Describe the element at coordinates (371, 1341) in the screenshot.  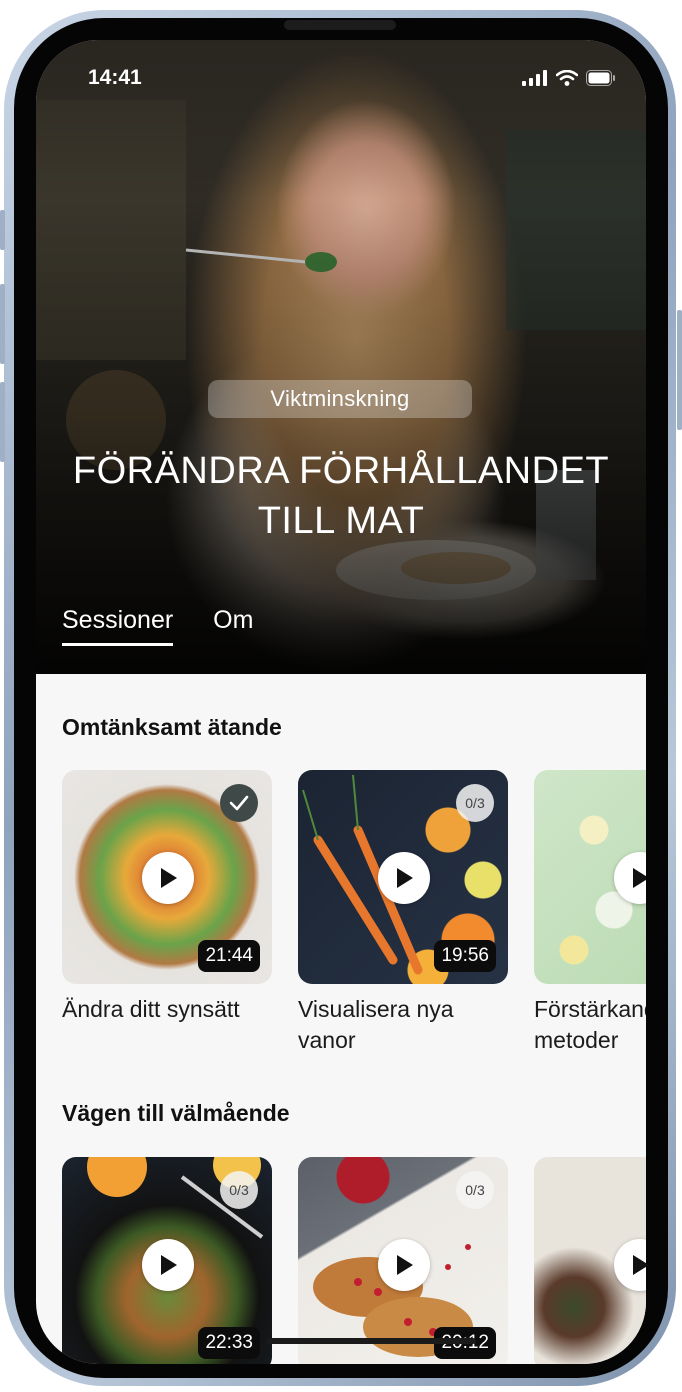
I see `home-indicator` at that location.